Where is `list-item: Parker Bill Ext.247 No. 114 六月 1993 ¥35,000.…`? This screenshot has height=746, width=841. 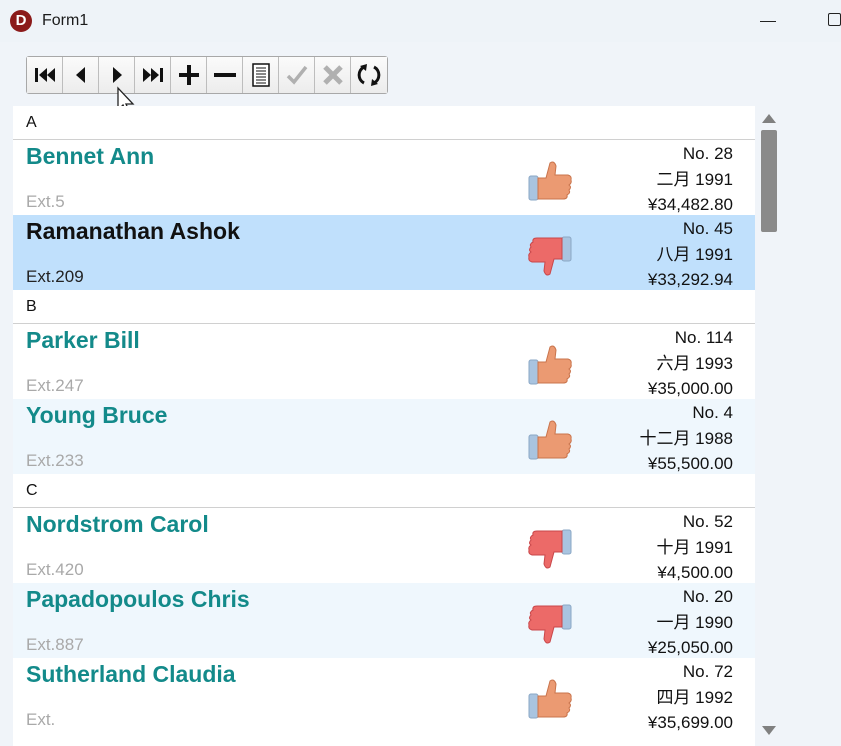 list-item: Parker Bill Ext.247 No. 114 六月 1993 ¥35,000.… is located at coordinates (384, 361).